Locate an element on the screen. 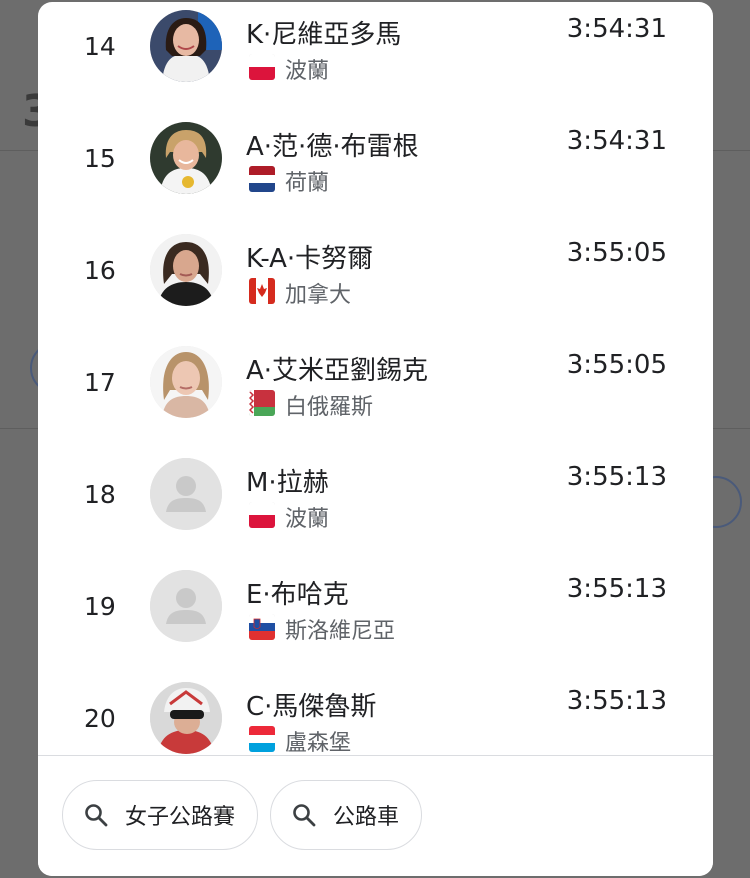  athlete-name: A·范·德·布雷根 is located at coordinates (332, 144).